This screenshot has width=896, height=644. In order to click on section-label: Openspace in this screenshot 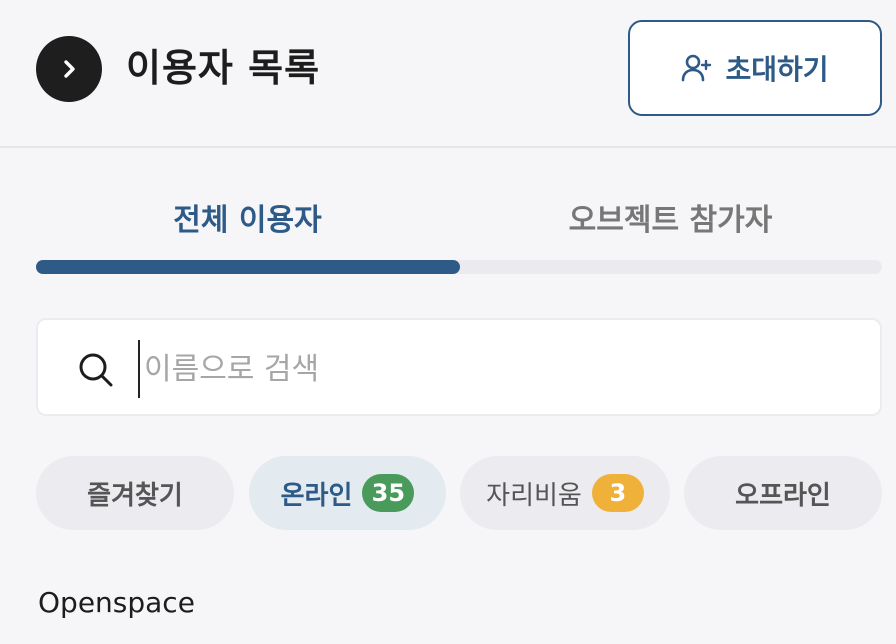, I will do `click(116, 602)`.